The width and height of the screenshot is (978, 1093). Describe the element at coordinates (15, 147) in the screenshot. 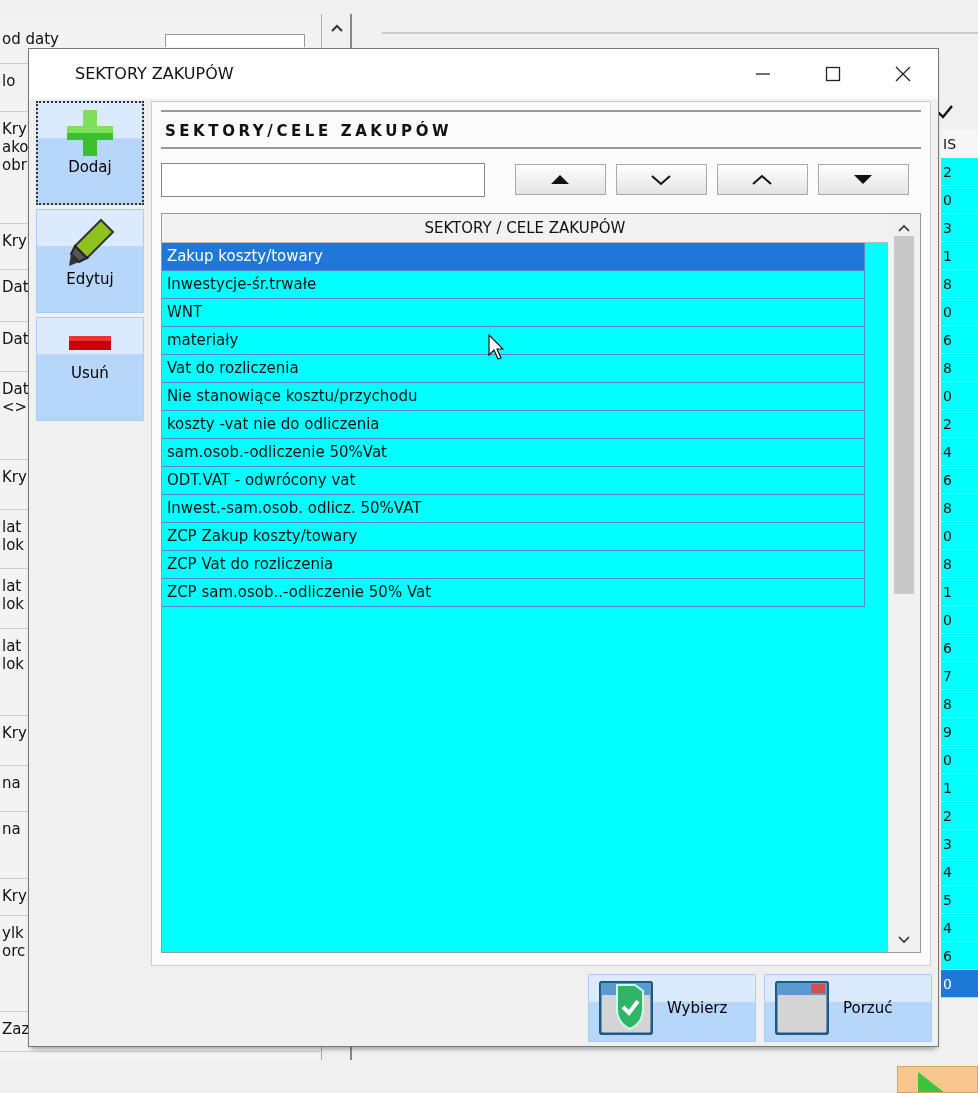

I see `field-label: ako` at that location.